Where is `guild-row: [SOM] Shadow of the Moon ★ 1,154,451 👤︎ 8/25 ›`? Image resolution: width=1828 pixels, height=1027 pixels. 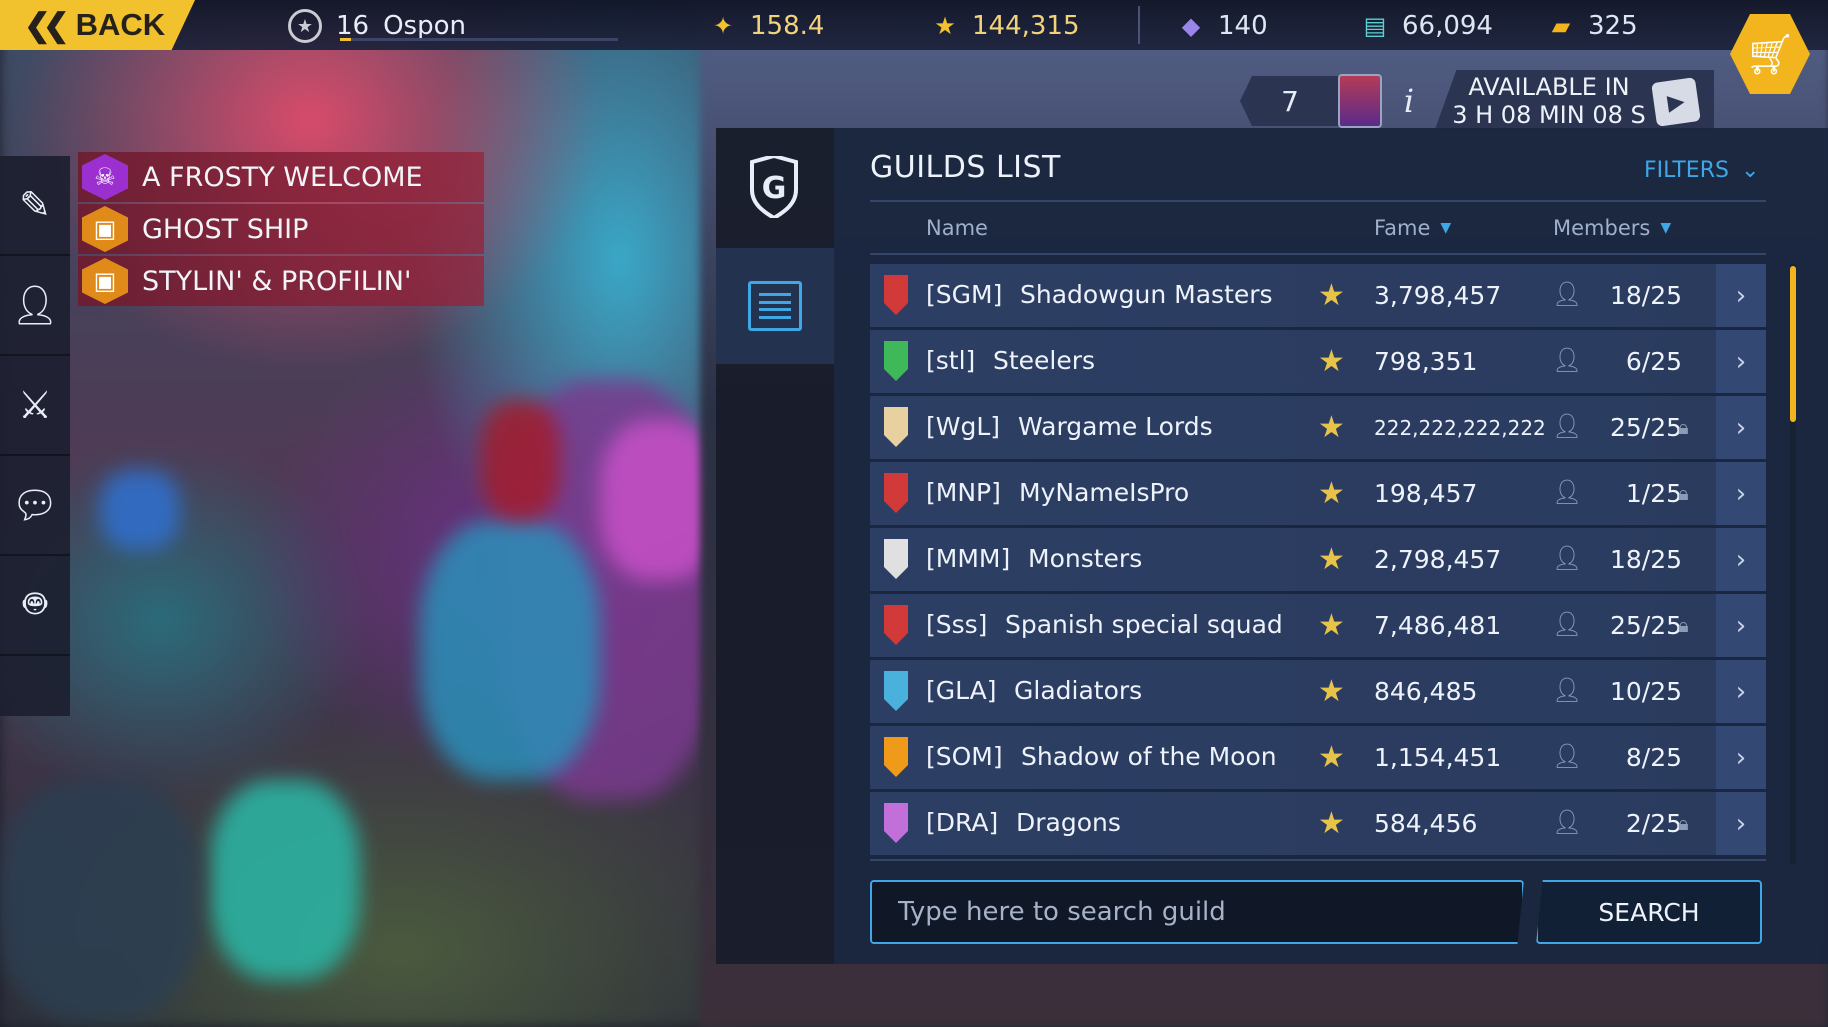
guild-row: [SOM] Shadow of the Moon ★ 1,154,451 👤︎ 8/25 › is located at coordinates (1318, 757).